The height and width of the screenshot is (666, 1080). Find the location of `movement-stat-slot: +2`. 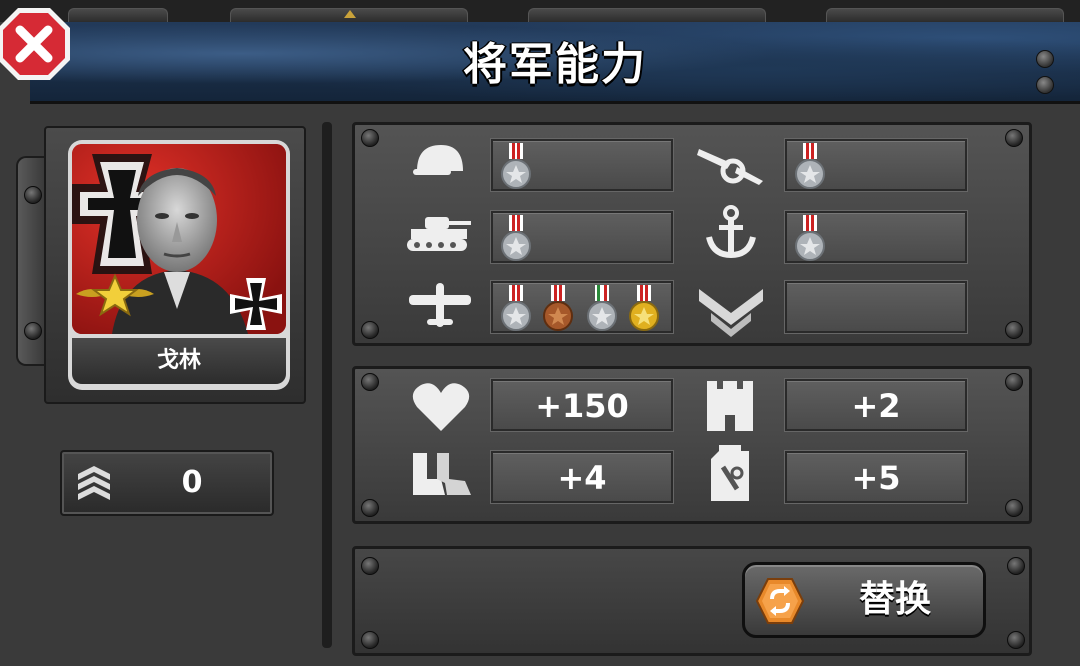

movement-stat-slot: +2 is located at coordinates (876, 405).